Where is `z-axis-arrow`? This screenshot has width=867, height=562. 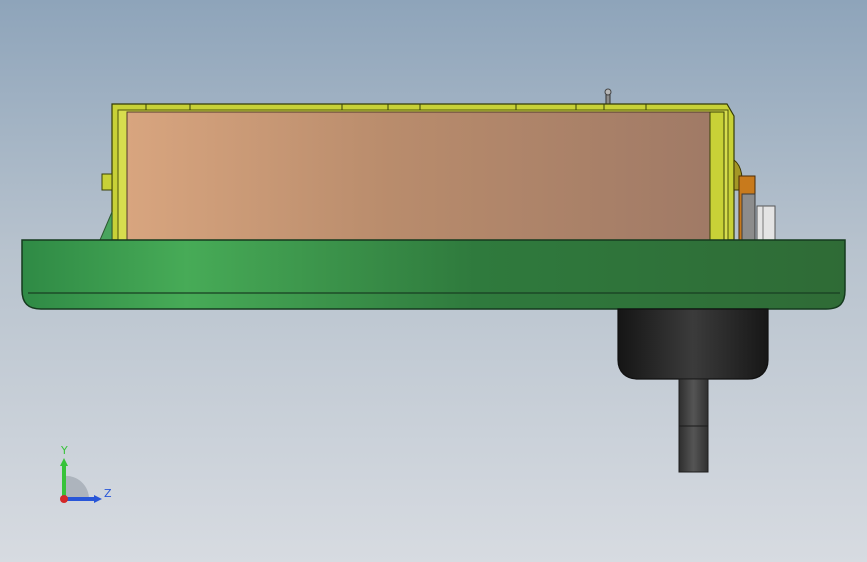 z-axis-arrow is located at coordinates (98, 499).